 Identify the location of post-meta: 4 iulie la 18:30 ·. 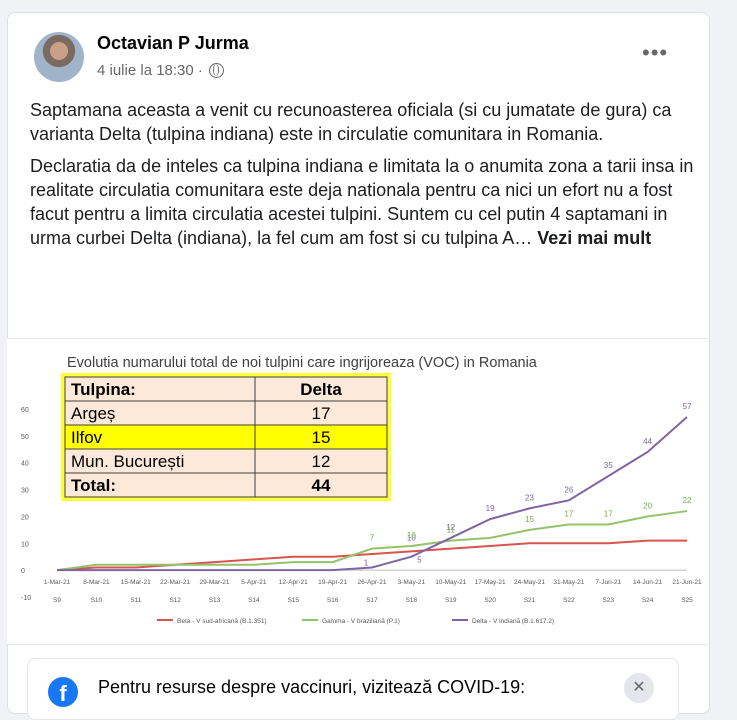
(160, 70).